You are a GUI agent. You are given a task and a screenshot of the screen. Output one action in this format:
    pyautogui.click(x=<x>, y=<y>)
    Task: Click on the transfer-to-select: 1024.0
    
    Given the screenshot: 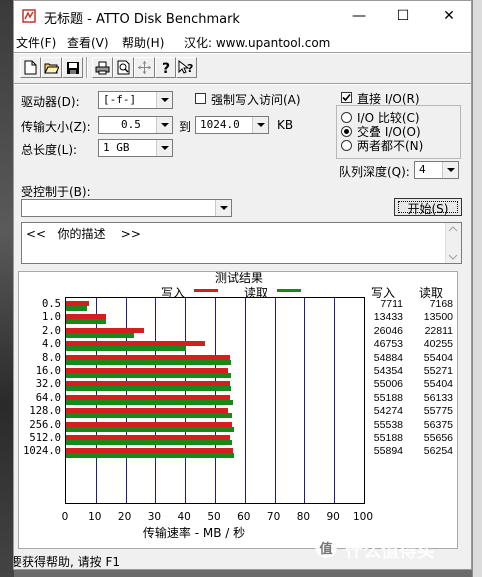 What is the action you would take?
    pyautogui.click(x=232, y=125)
    